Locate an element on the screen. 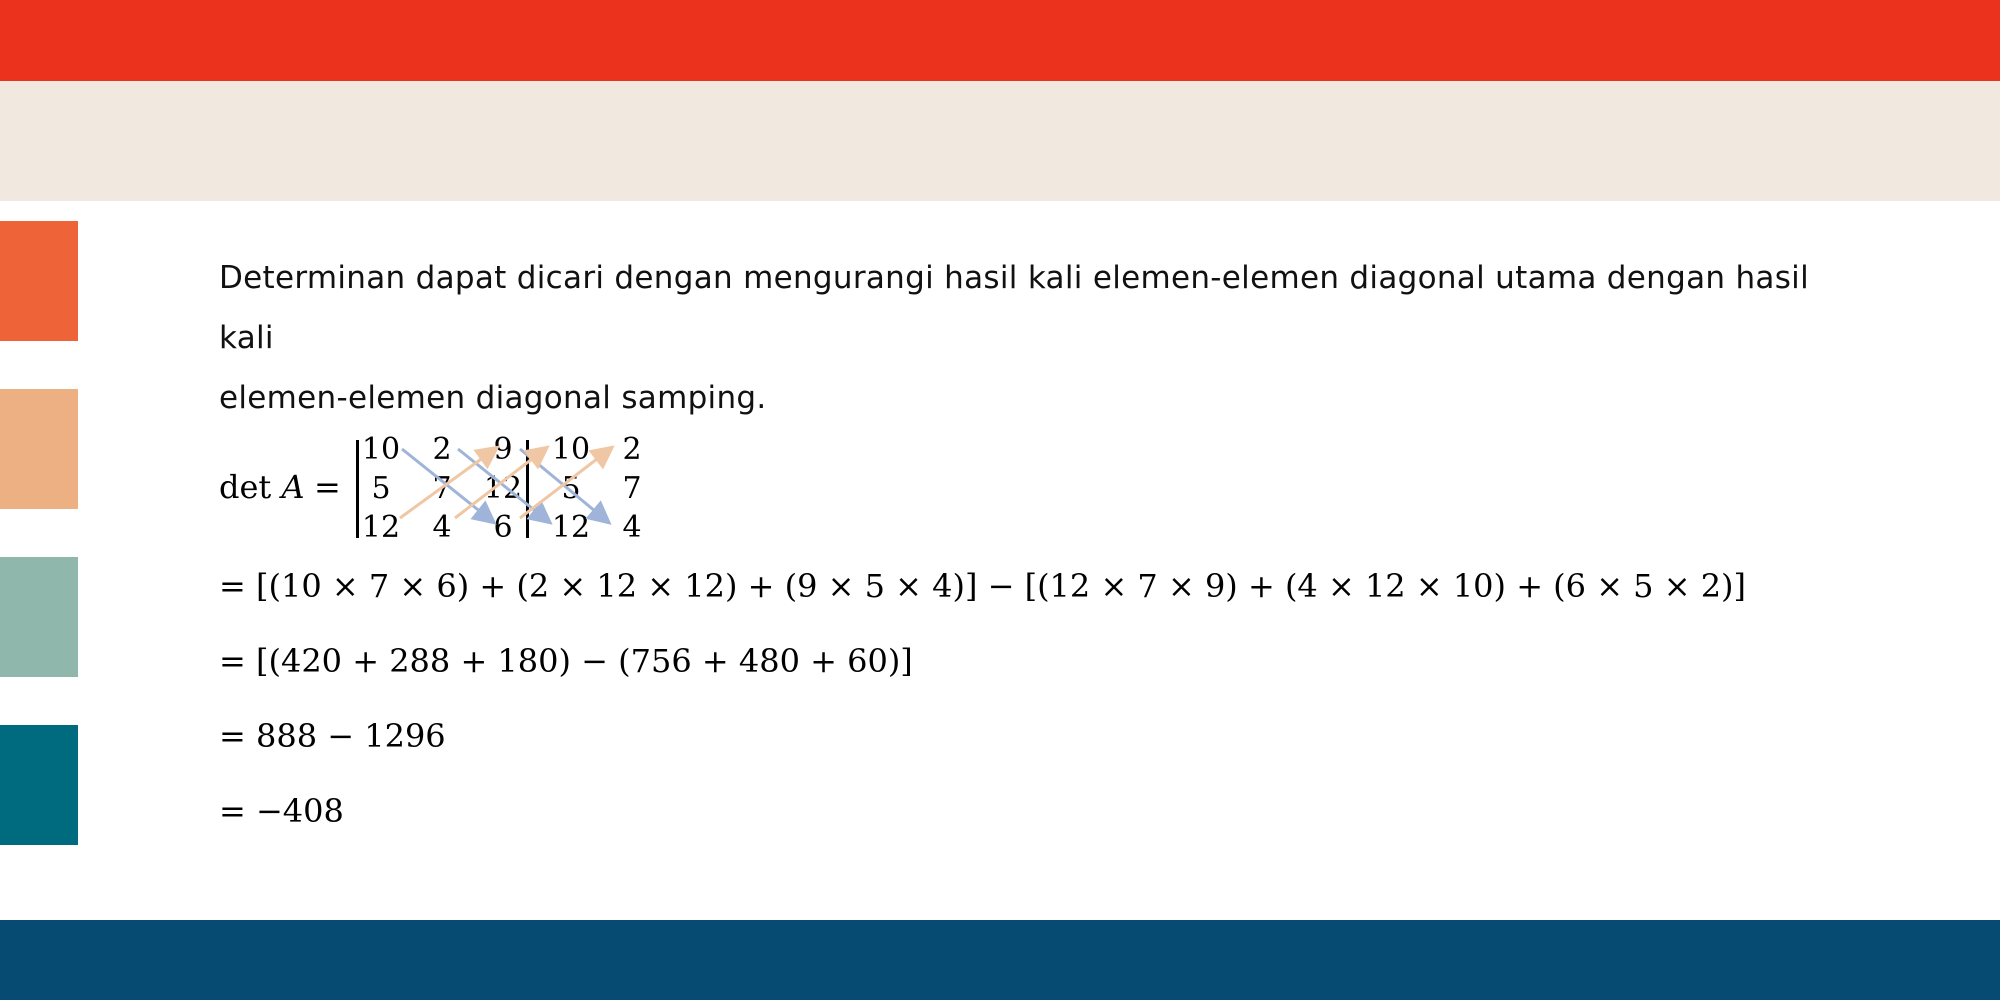 This screenshot has height=1000, width=2000. sarrus-arrows is located at coordinates (507, 485).